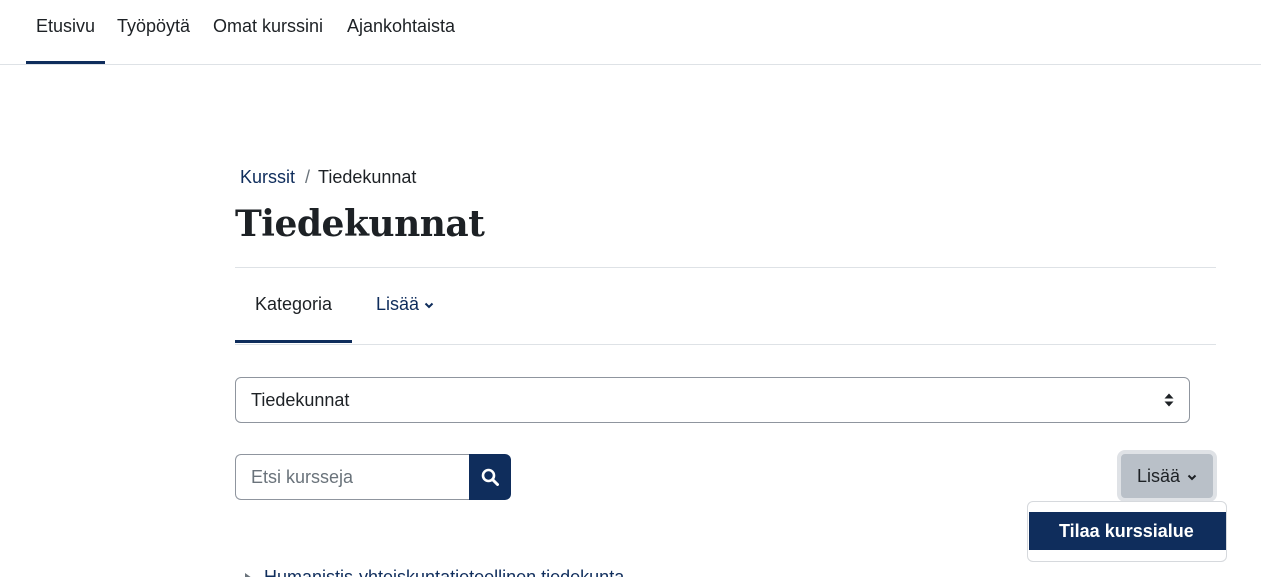  Describe the element at coordinates (248, 575) in the screenshot. I see `expand-triangle-icon` at that location.